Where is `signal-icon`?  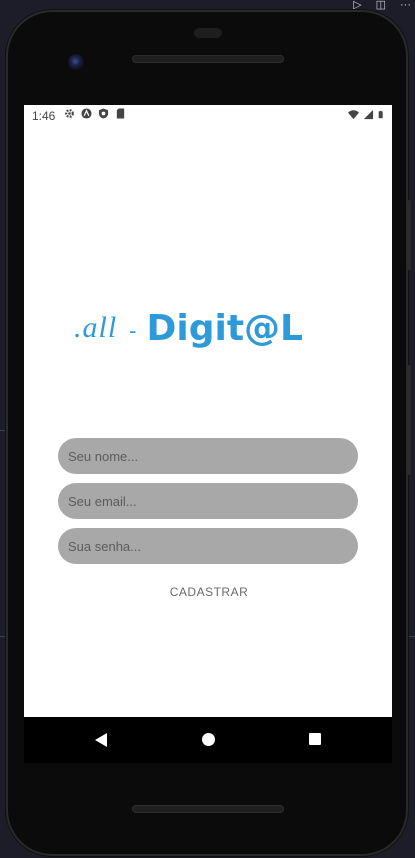
signal-icon is located at coordinates (368, 114).